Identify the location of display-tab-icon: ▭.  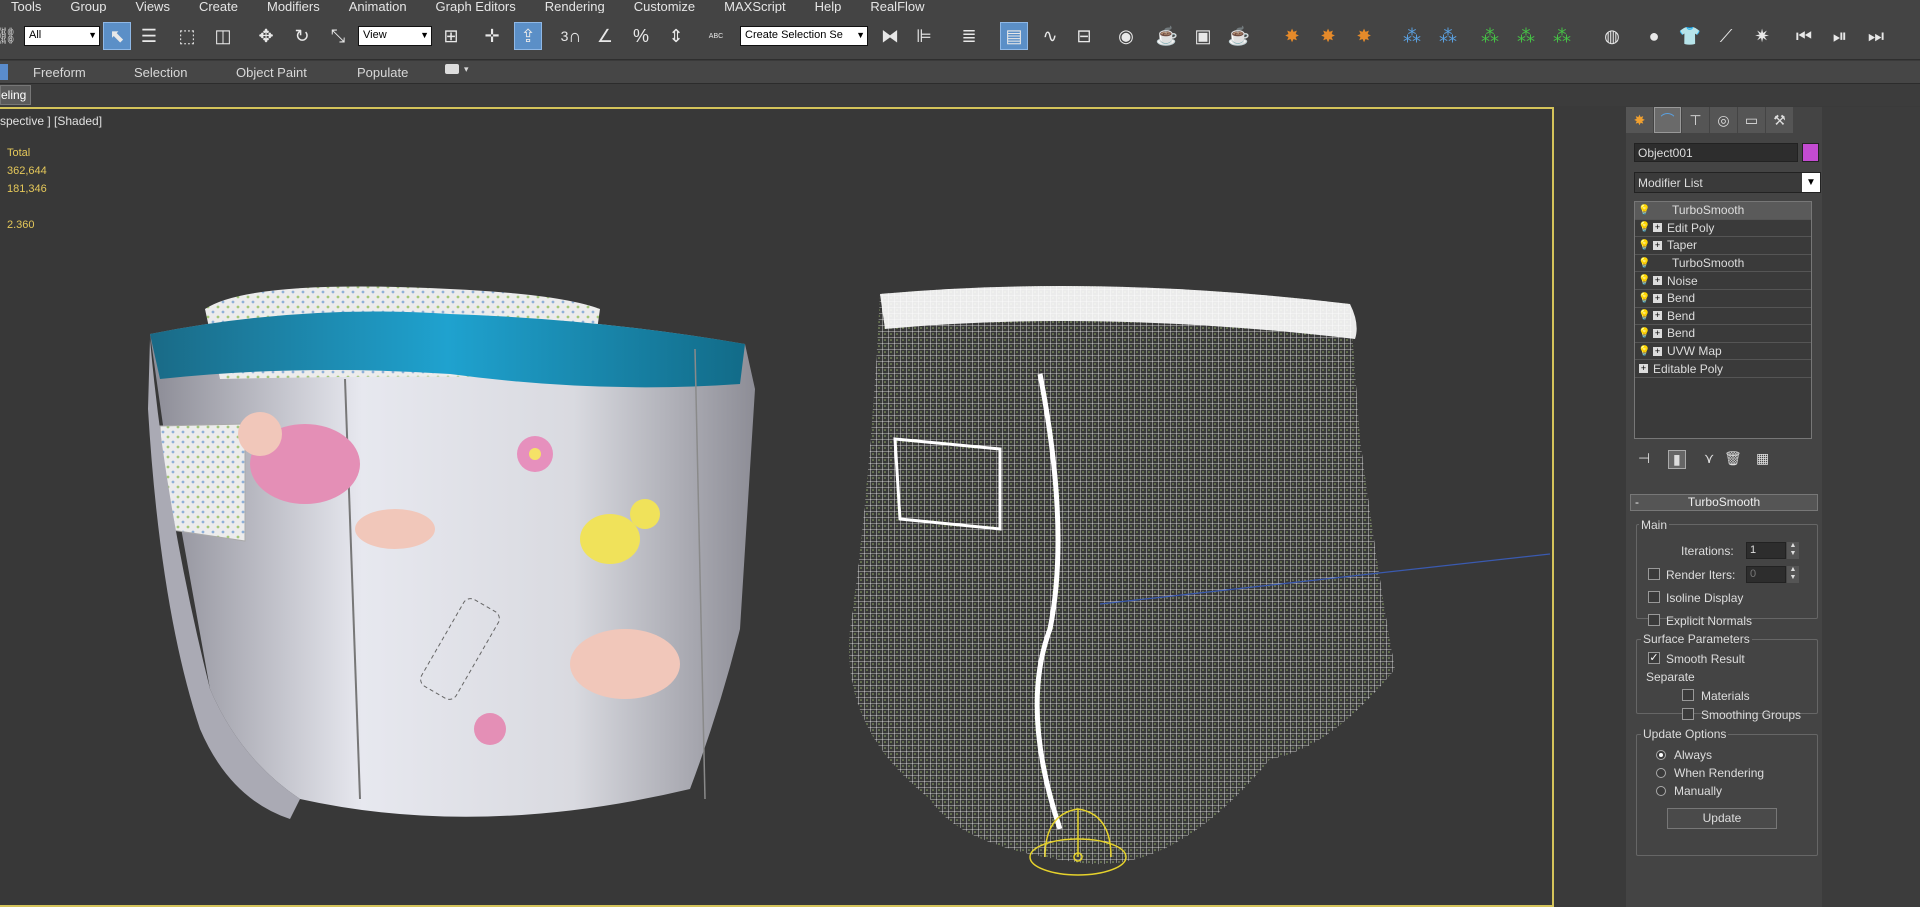
(1751, 120).